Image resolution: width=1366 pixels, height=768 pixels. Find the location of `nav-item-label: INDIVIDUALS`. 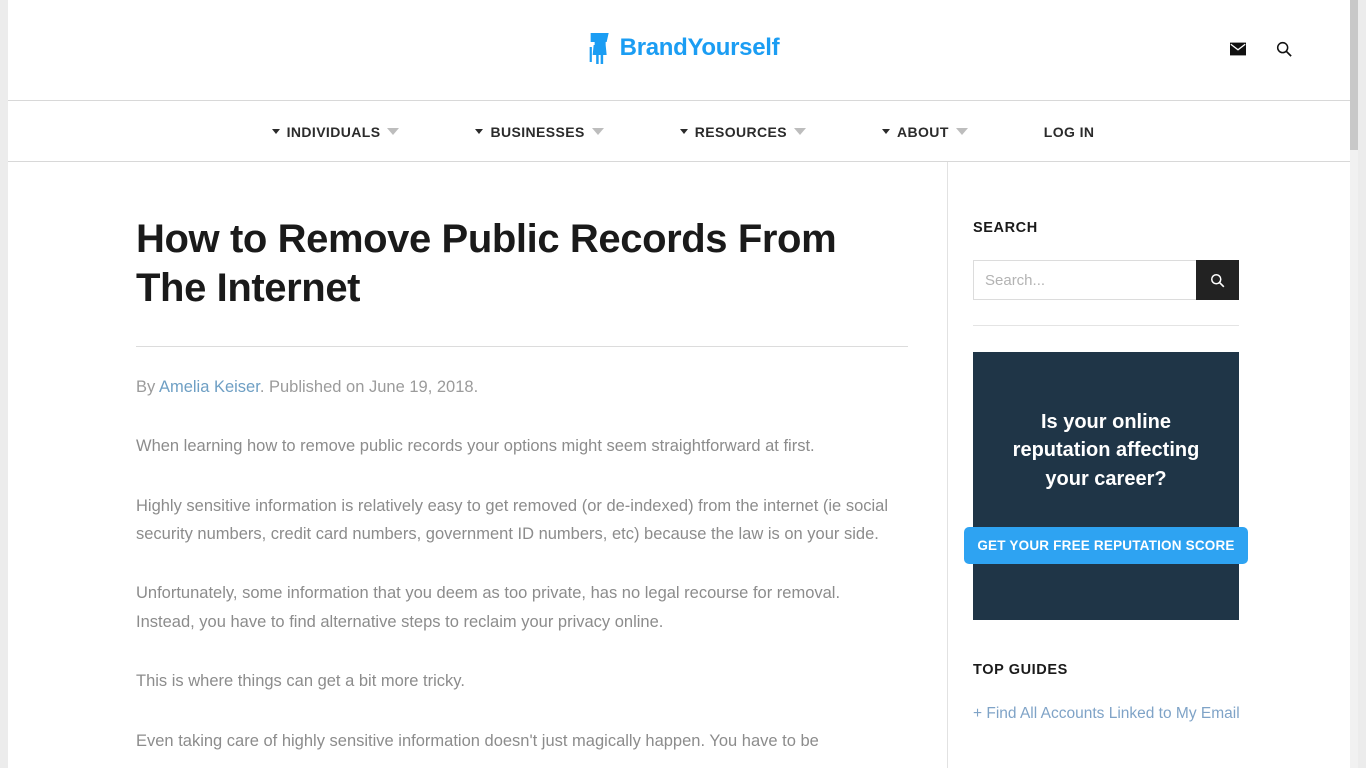

nav-item-label: INDIVIDUALS is located at coordinates (333, 131).